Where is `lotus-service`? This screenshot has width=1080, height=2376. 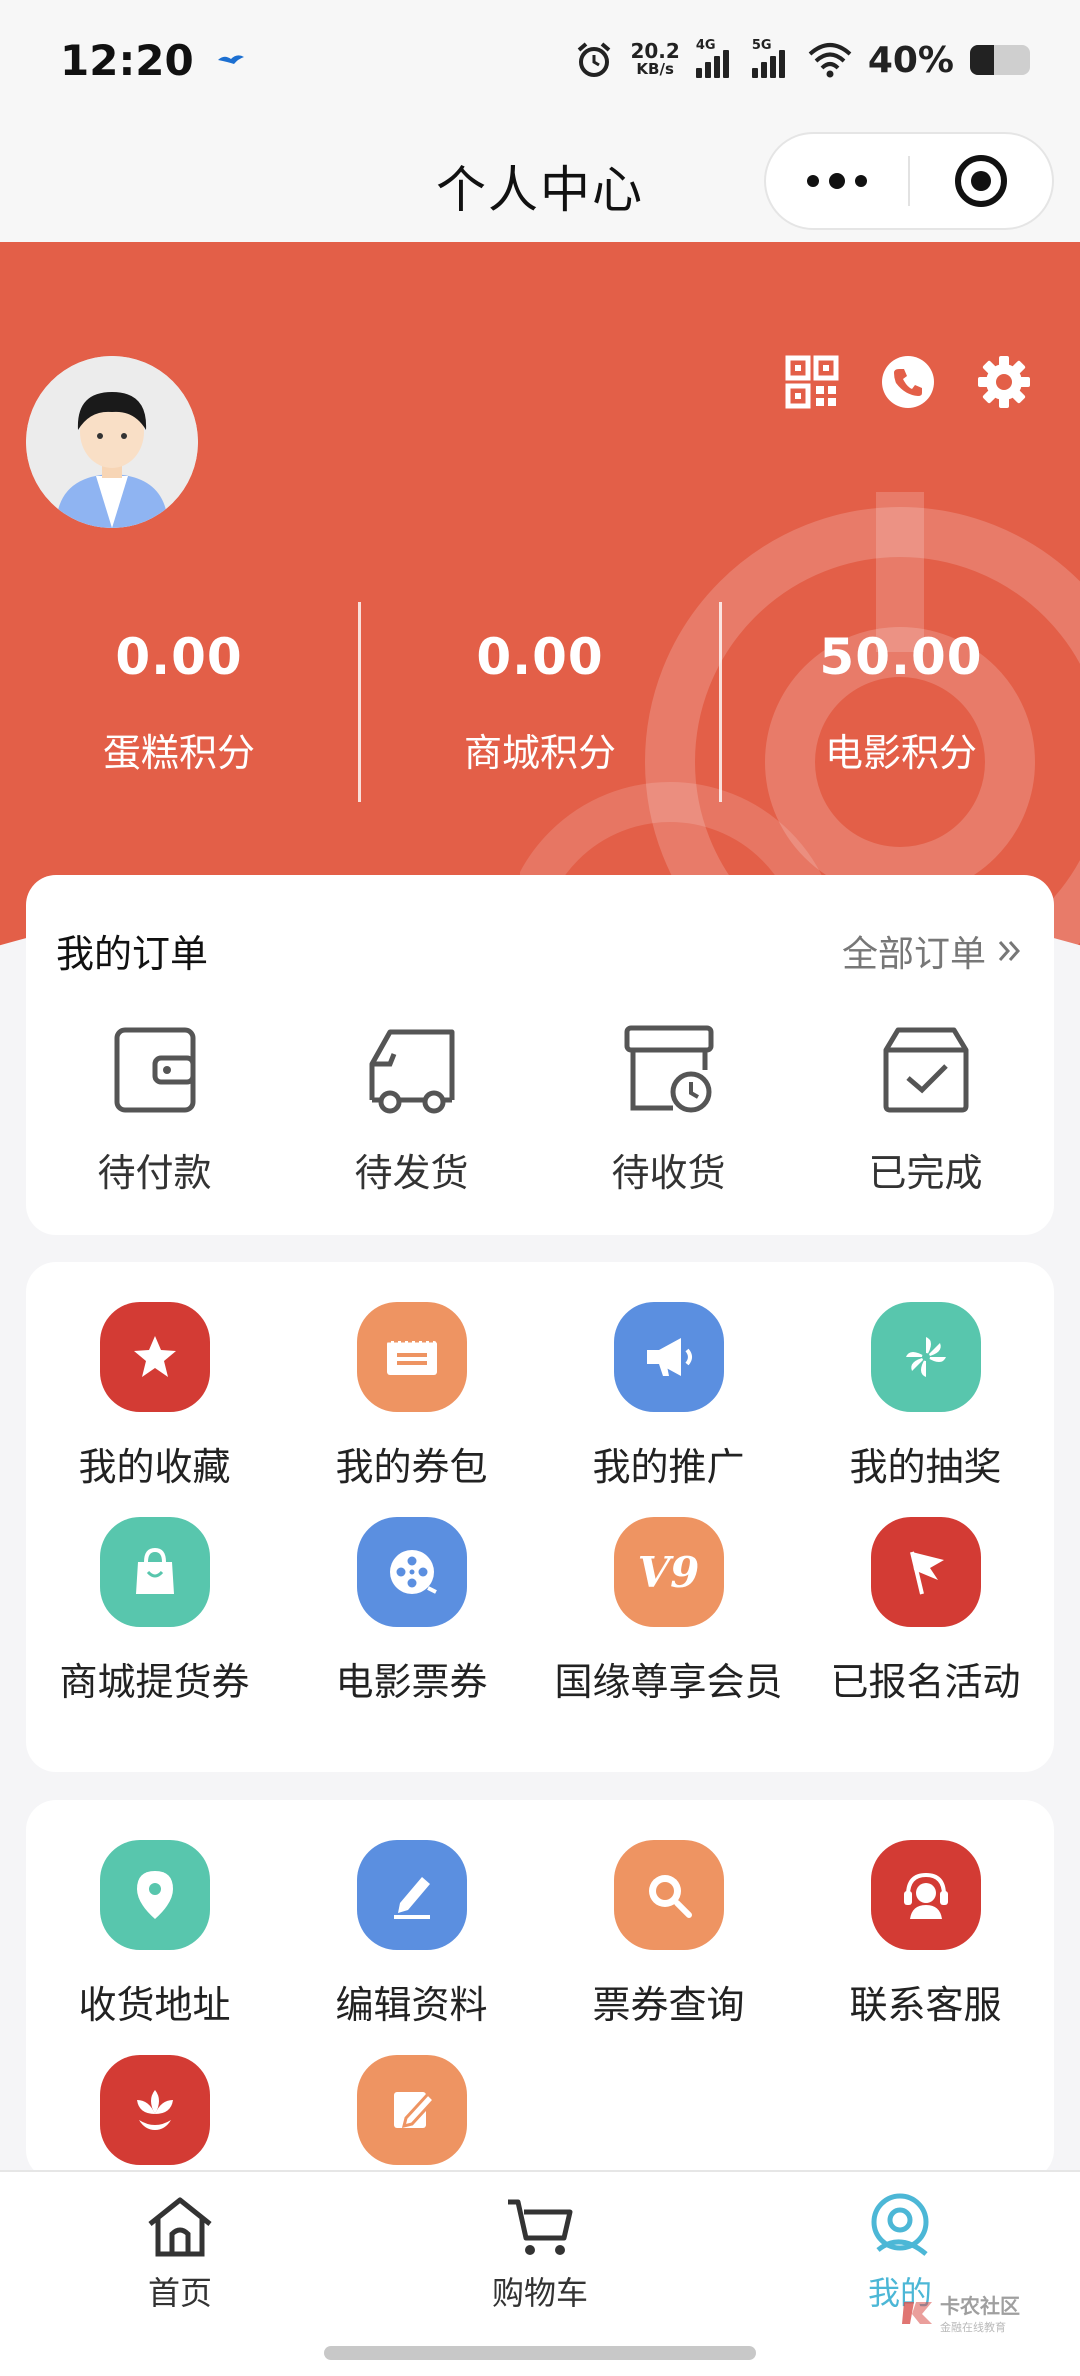
lotus-service is located at coordinates (154, 2117).